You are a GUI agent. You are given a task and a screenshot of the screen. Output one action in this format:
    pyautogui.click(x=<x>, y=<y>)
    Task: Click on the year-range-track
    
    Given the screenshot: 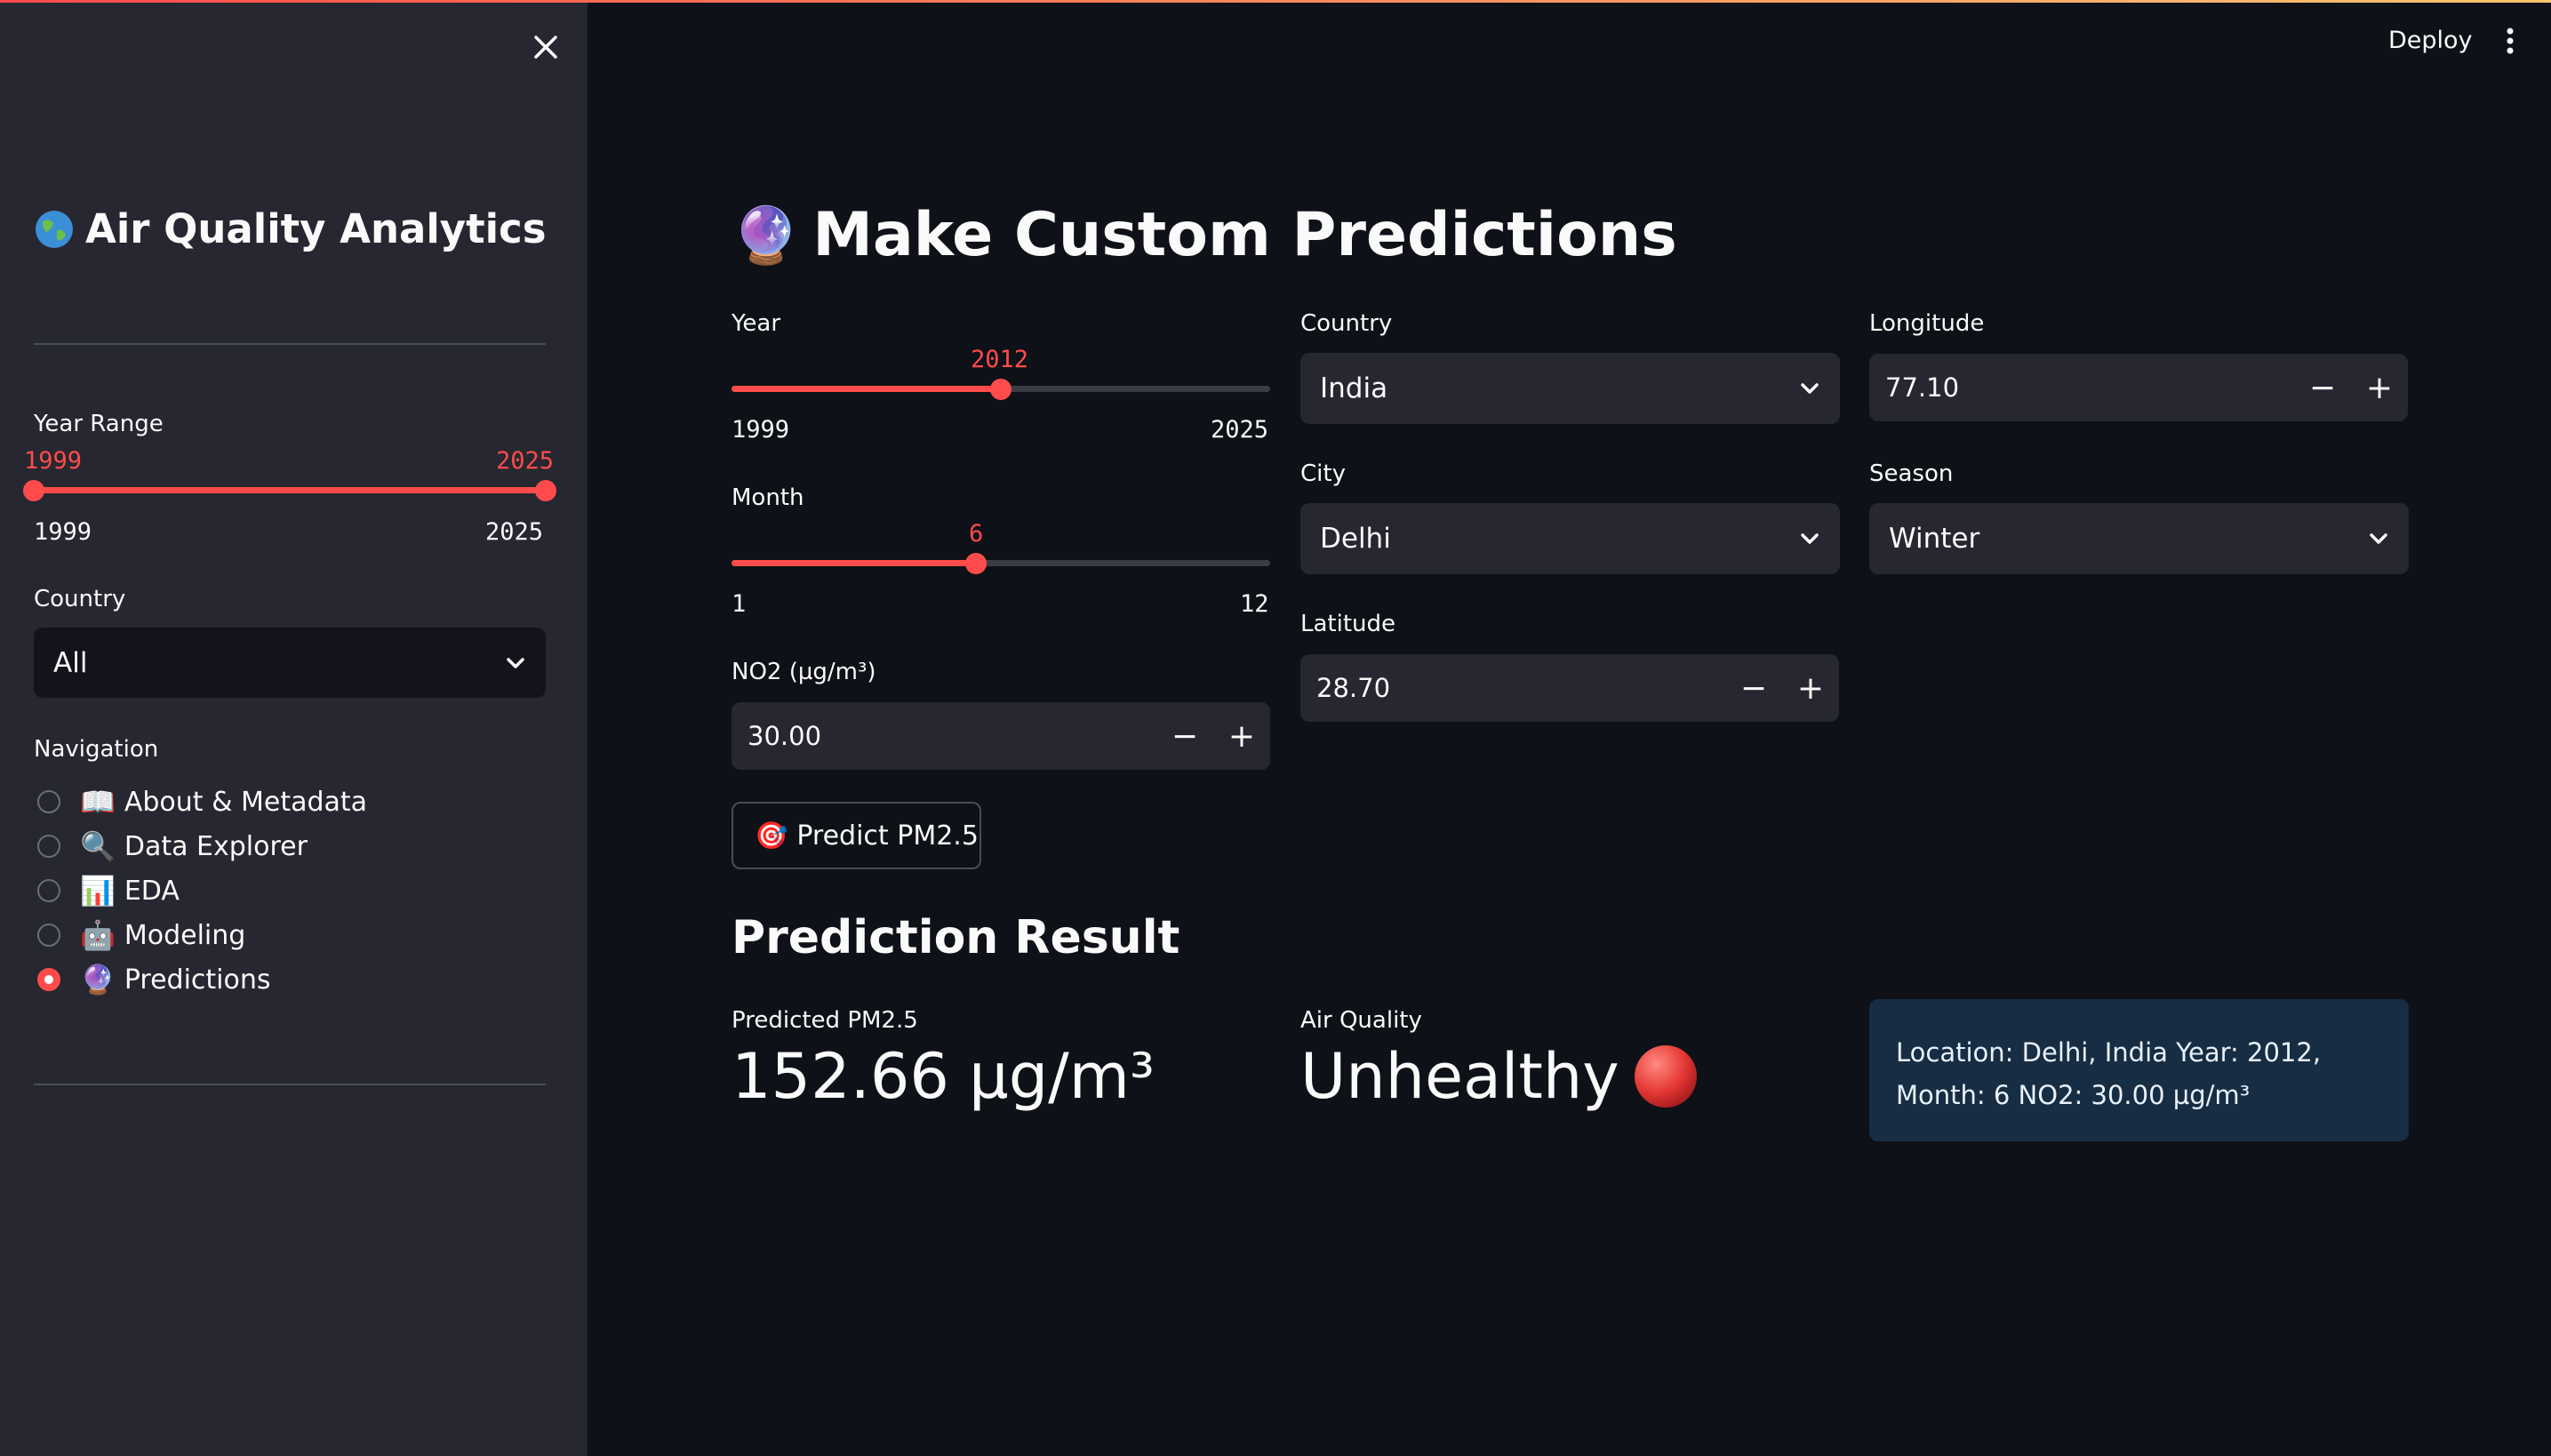 What is the action you would take?
    pyautogui.click(x=290, y=490)
    